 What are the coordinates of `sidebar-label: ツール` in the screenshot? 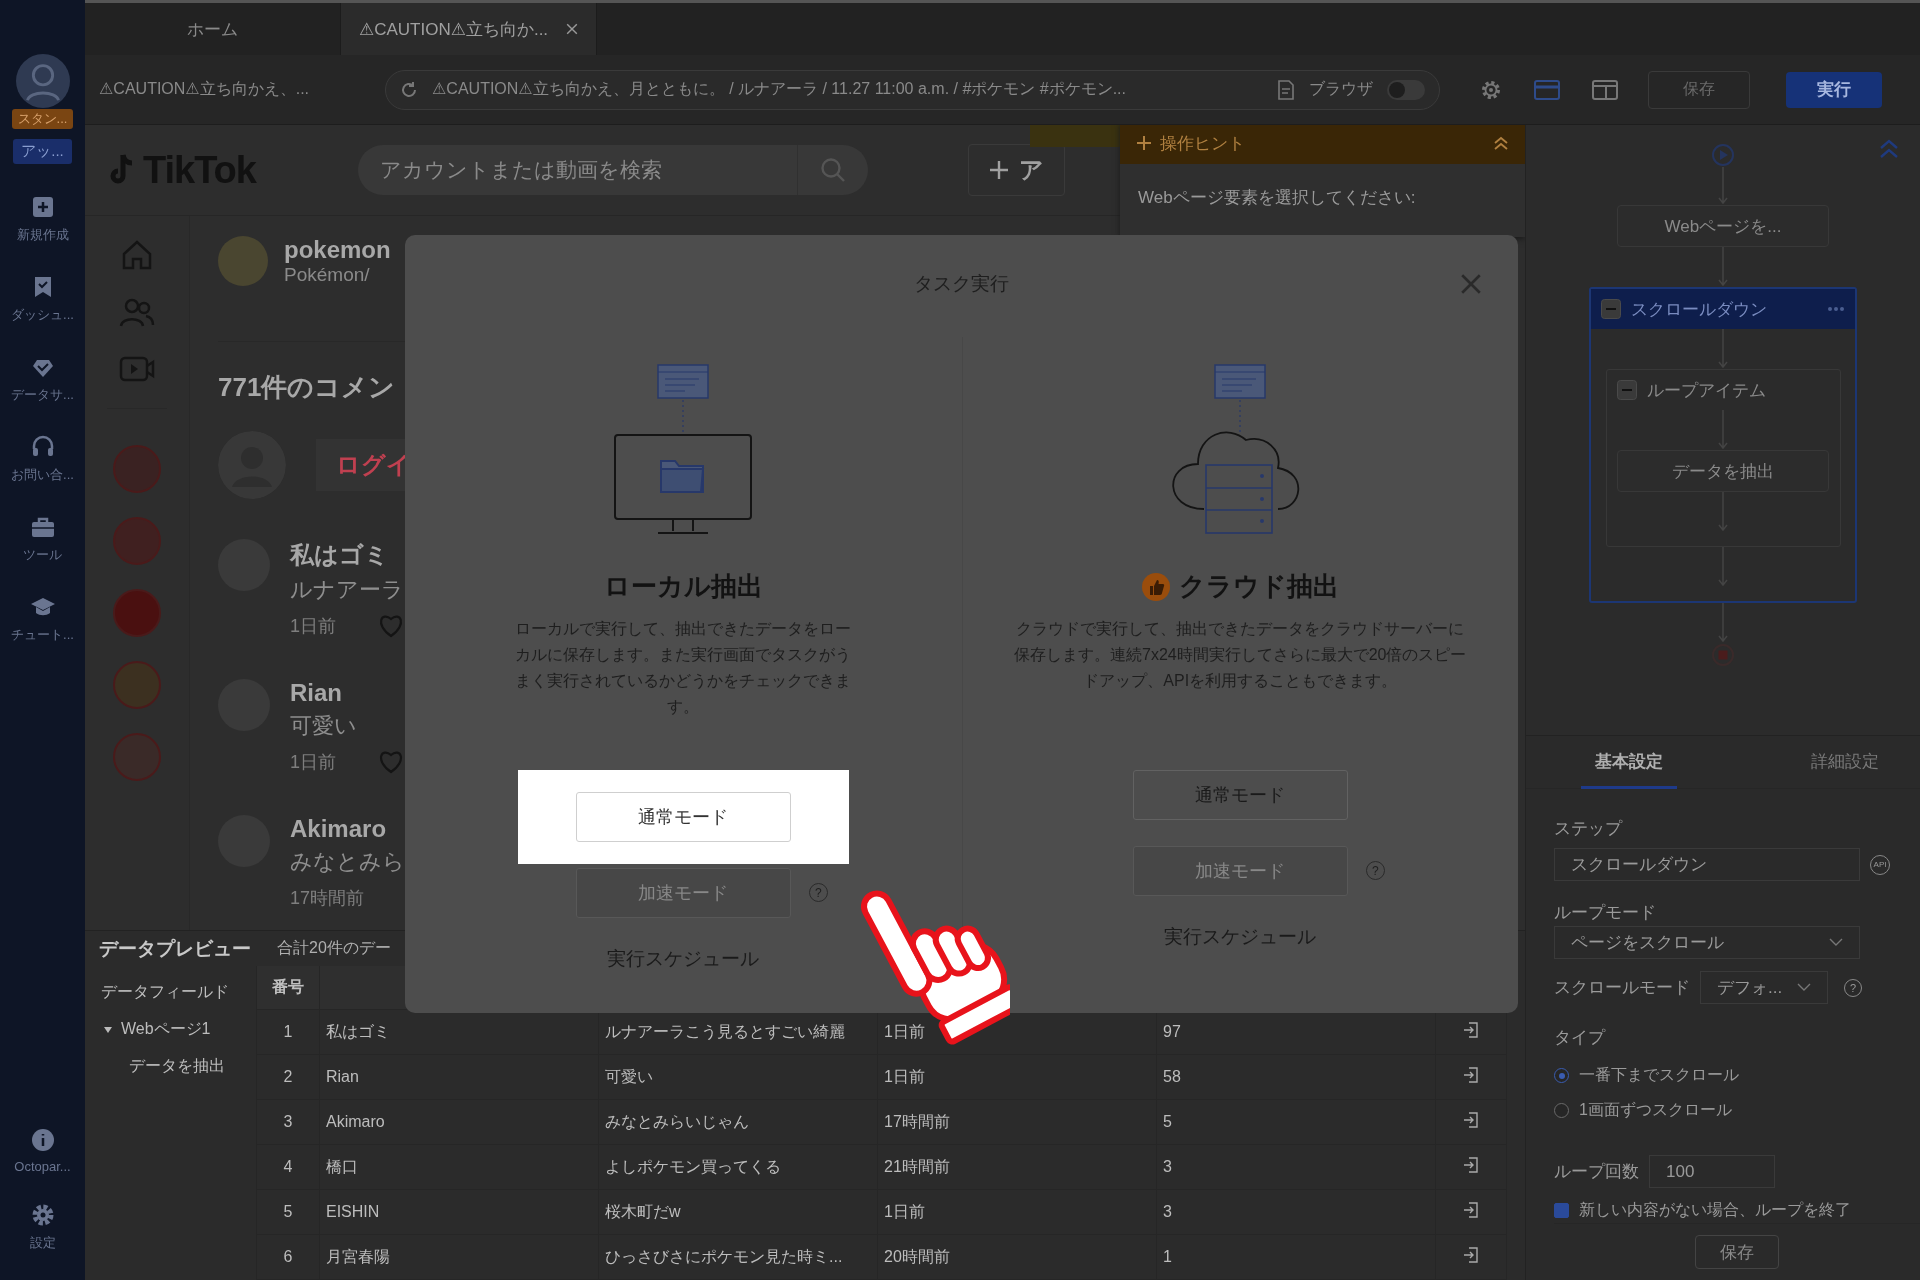 It's located at (42, 555).